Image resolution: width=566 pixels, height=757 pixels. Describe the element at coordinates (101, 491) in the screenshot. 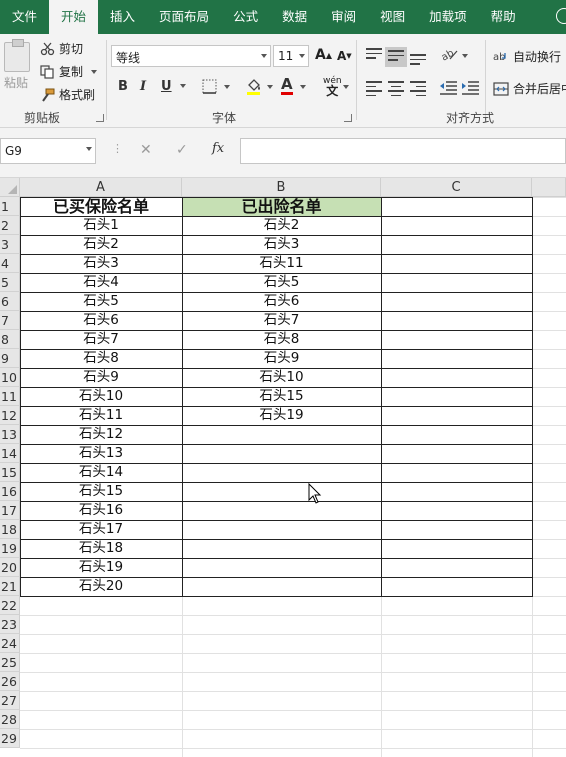

I see `cell-a16: 石头15` at that location.